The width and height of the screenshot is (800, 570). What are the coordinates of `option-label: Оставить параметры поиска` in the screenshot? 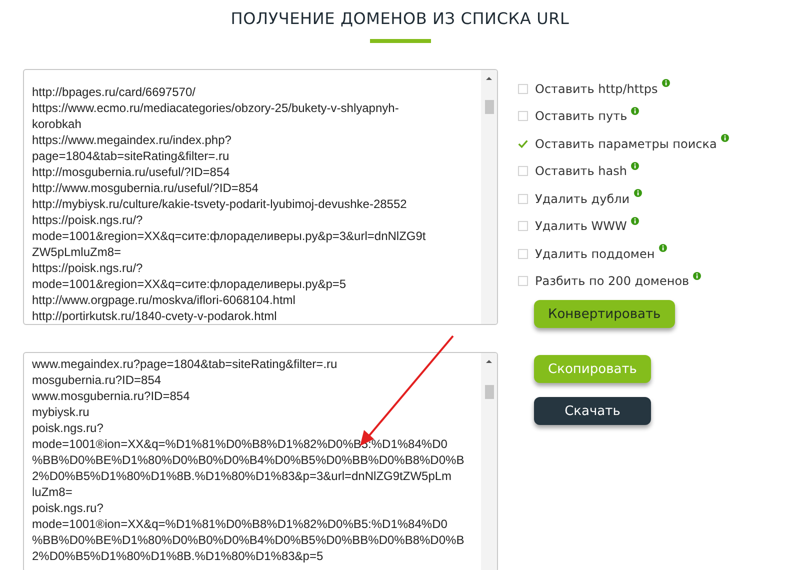 It's located at (626, 143).